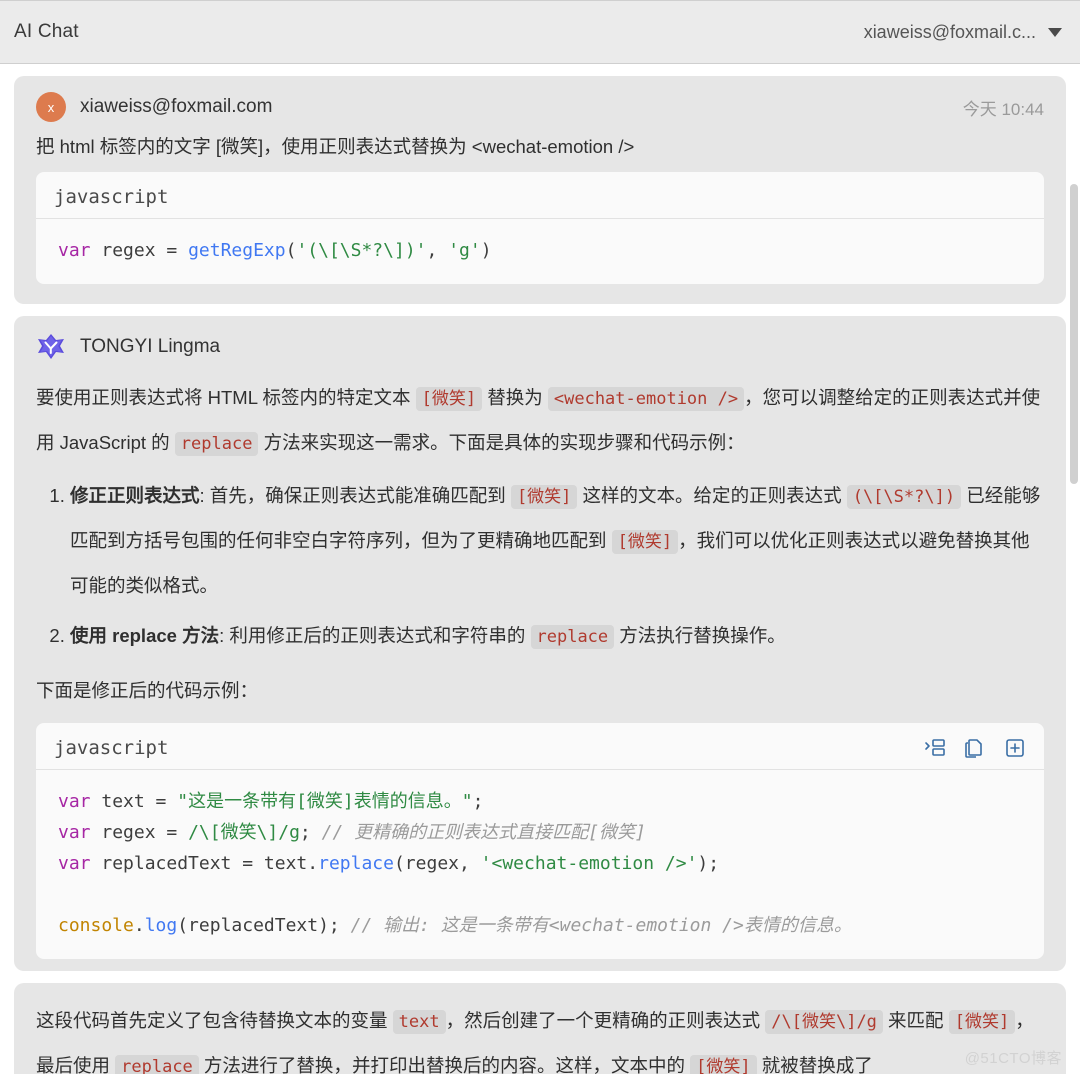 The height and width of the screenshot is (1074, 1080). What do you see at coordinates (824, 1022) in the screenshot?
I see `inline-code-regex: /\[微笑\]/g` at bounding box center [824, 1022].